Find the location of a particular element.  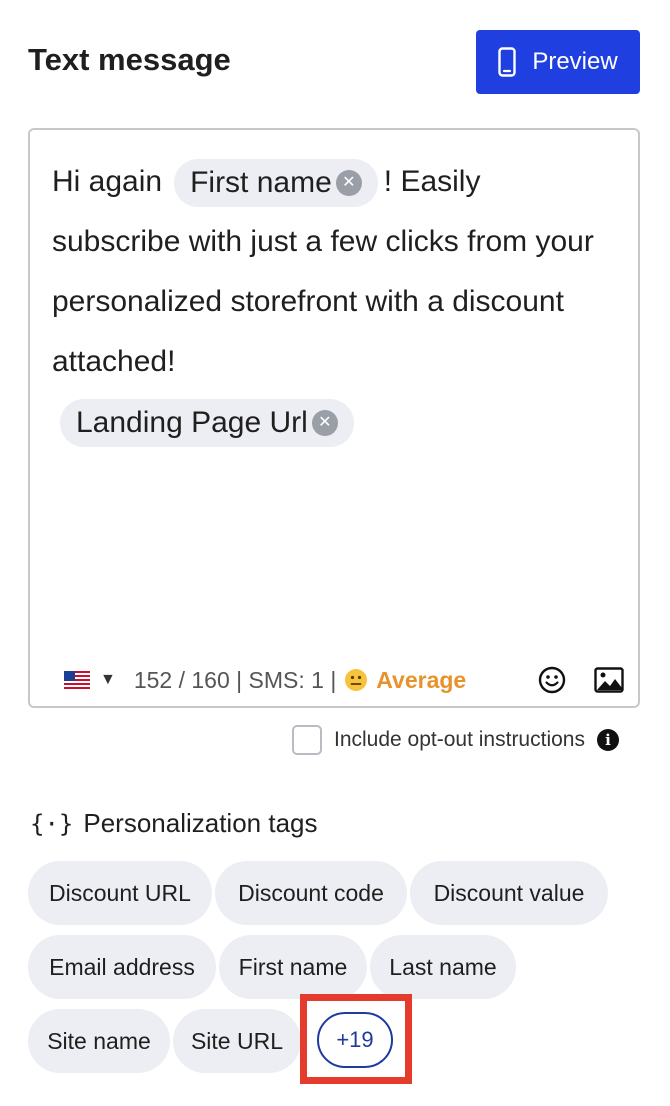

tag-first-name: First name is located at coordinates (293, 967).